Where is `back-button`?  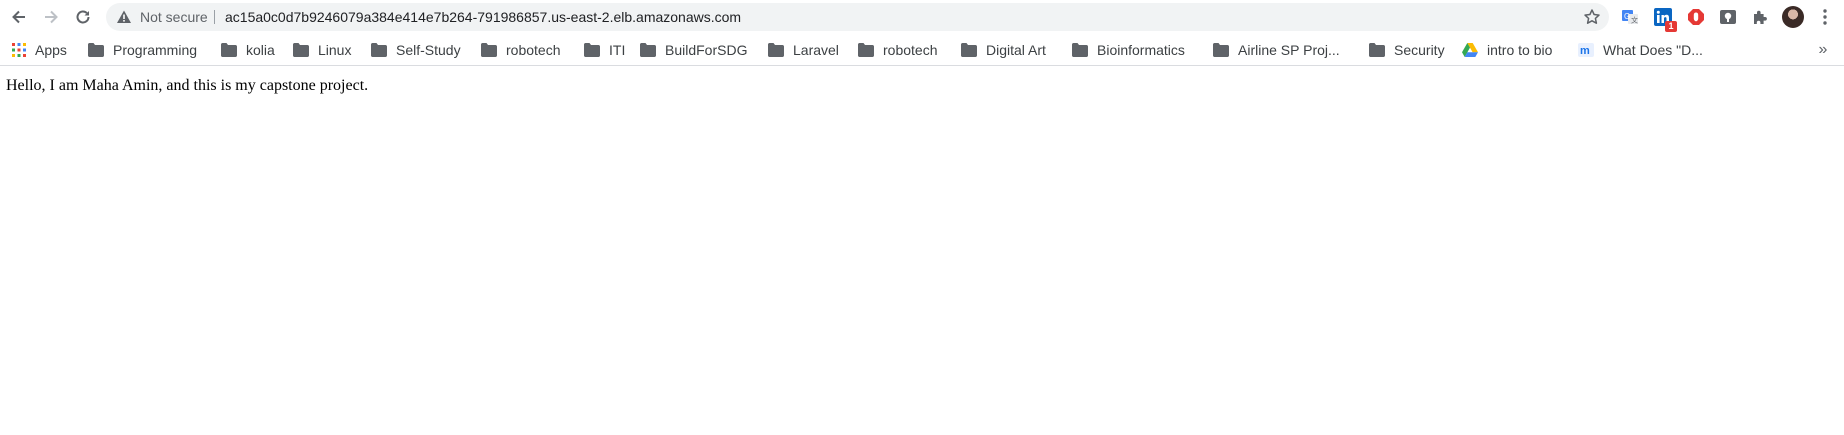 back-button is located at coordinates (19, 17).